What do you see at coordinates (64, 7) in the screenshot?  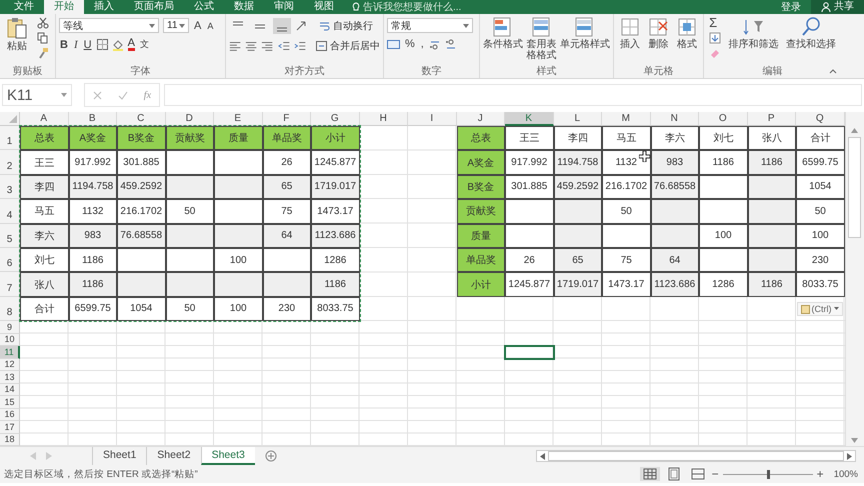 I see `ribbon-tab: 开始` at bounding box center [64, 7].